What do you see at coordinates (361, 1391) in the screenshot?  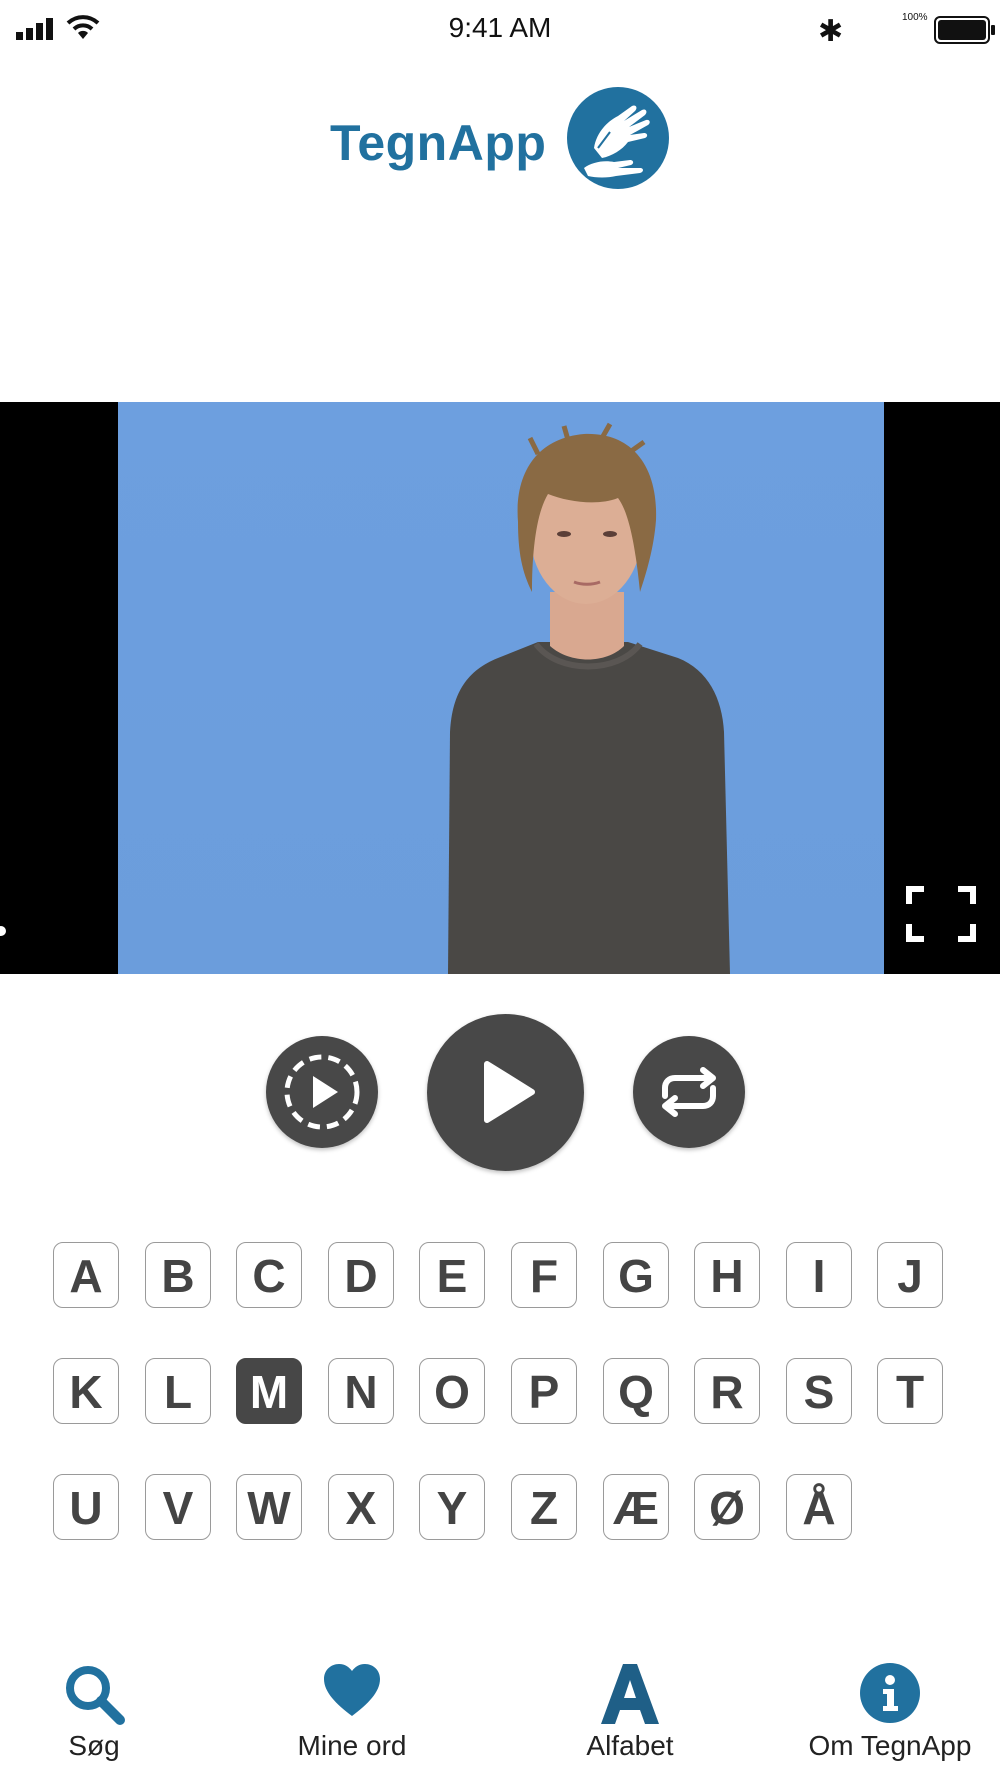 I see `letter-key: N` at bounding box center [361, 1391].